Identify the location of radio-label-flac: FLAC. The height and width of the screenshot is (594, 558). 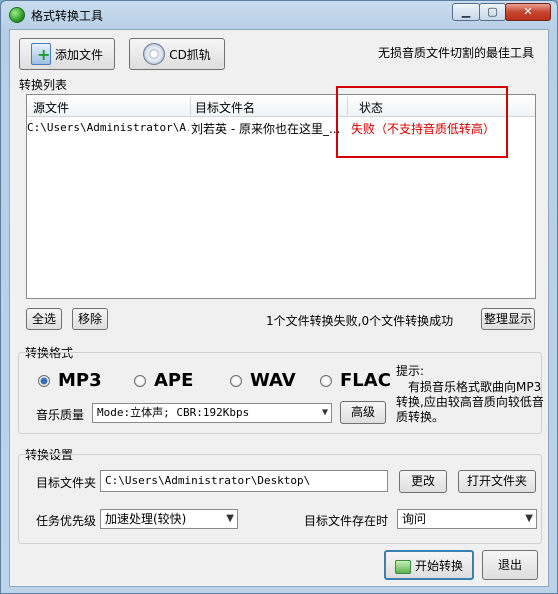
(365, 380).